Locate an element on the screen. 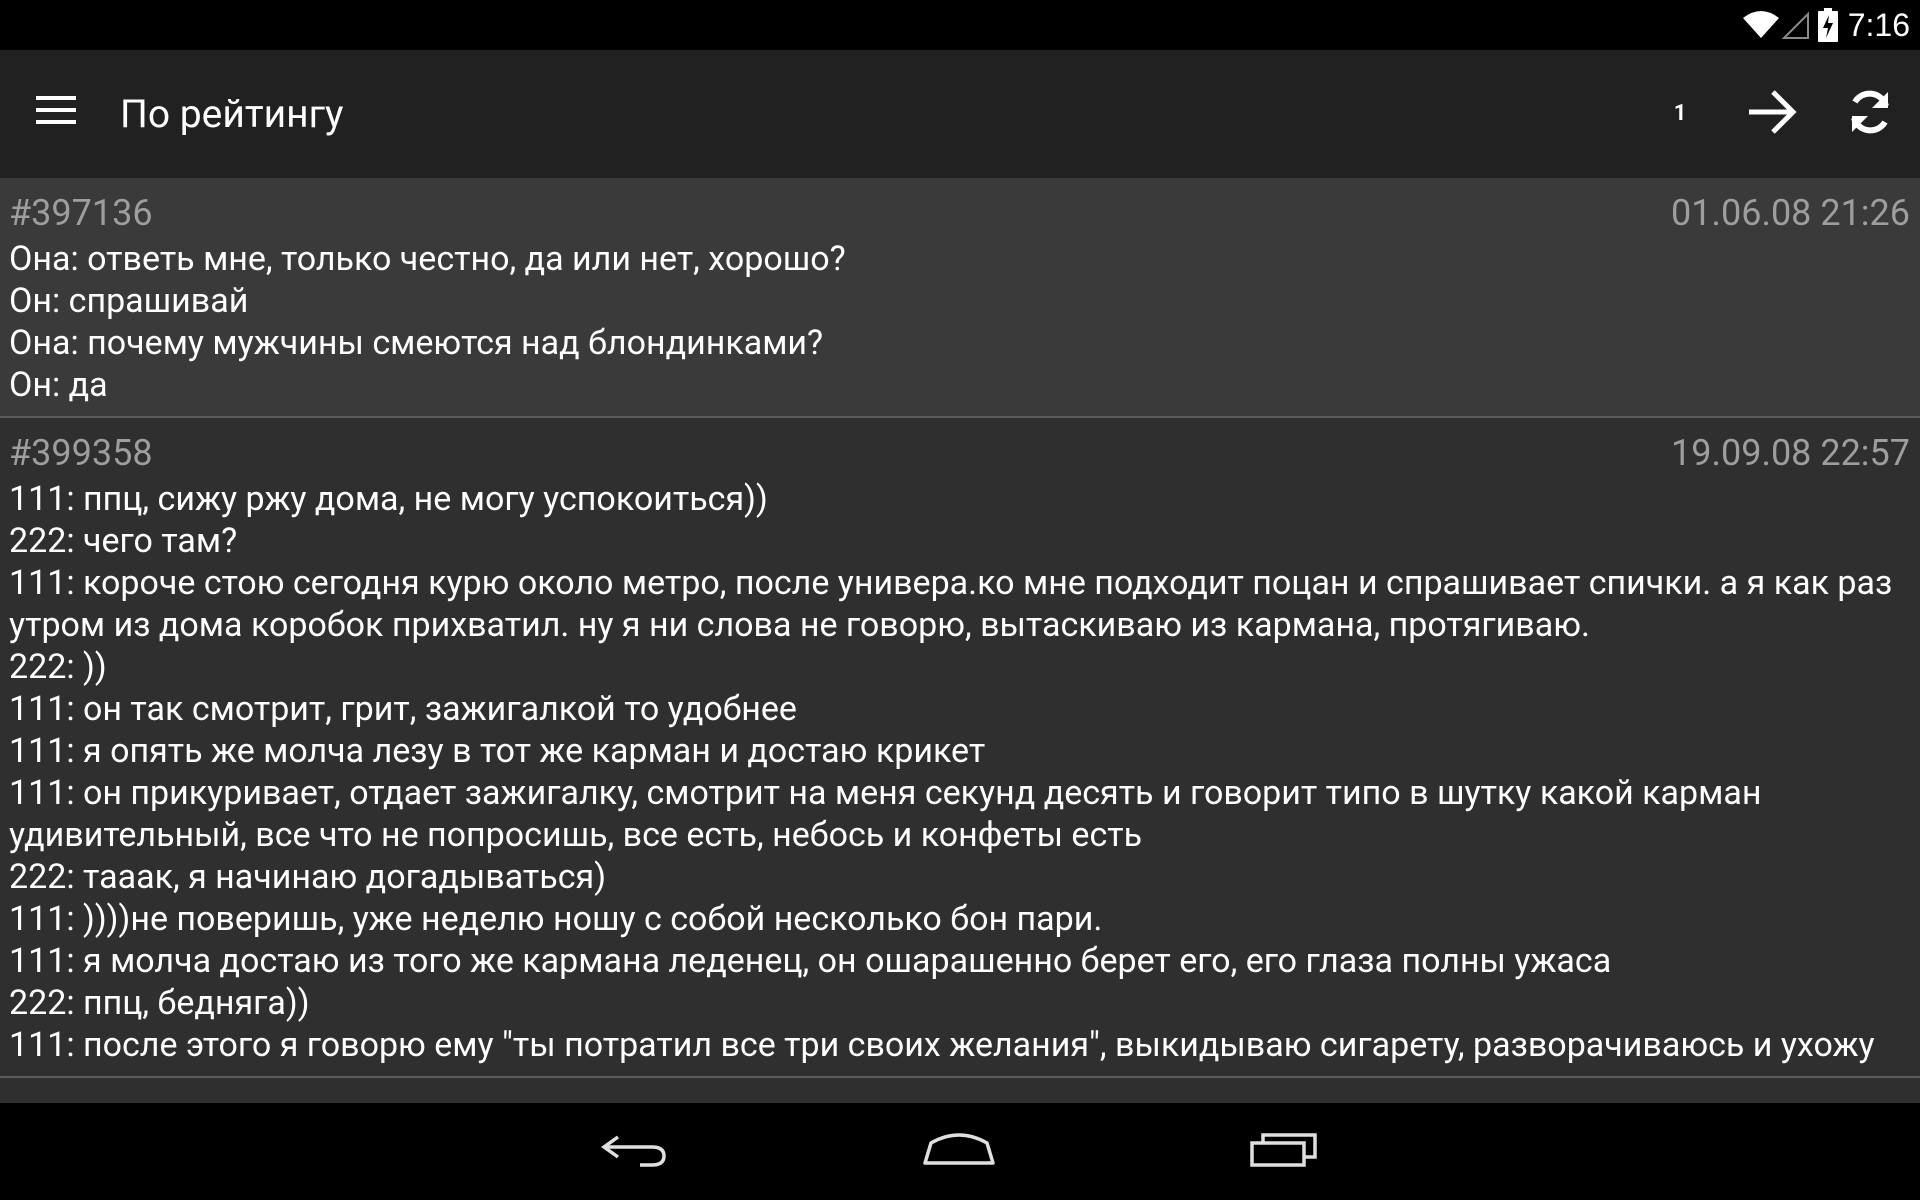 The image size is (1920, 1200). arrow-right-icon is located at coordinates (1772, 114).